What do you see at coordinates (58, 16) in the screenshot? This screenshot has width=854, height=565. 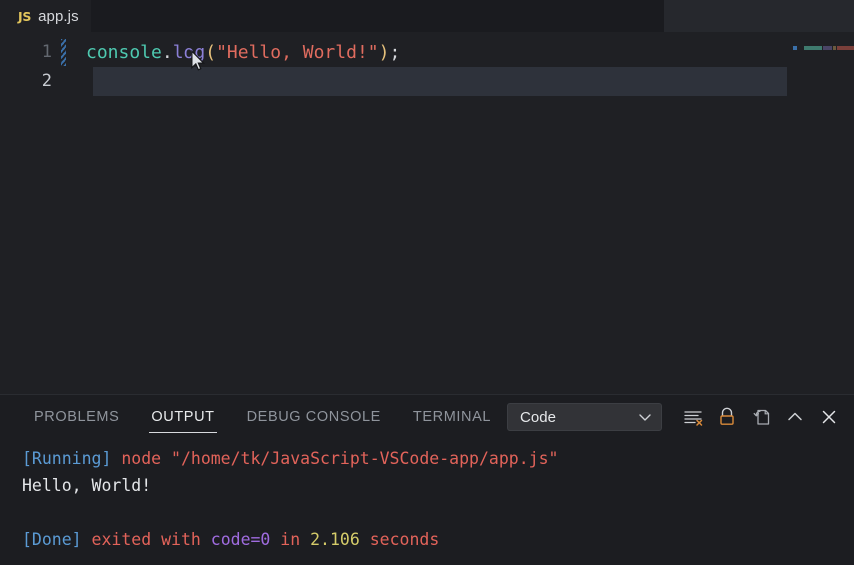 I see `editor-tab-label: app.js` at bounding box center [58, 16].